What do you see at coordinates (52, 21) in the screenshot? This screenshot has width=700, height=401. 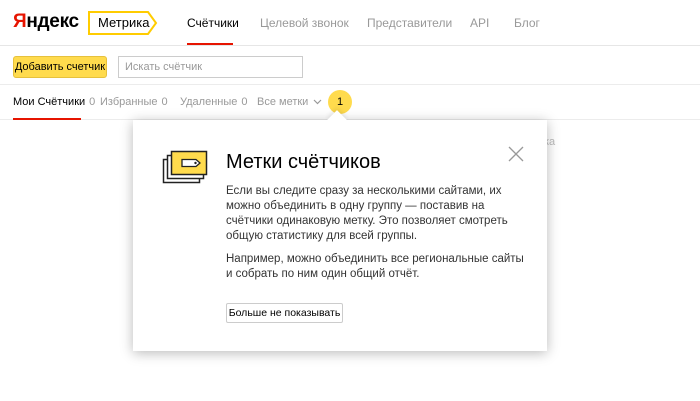 I see `logo-rest: ндекс` at bounding box center [52, 21].